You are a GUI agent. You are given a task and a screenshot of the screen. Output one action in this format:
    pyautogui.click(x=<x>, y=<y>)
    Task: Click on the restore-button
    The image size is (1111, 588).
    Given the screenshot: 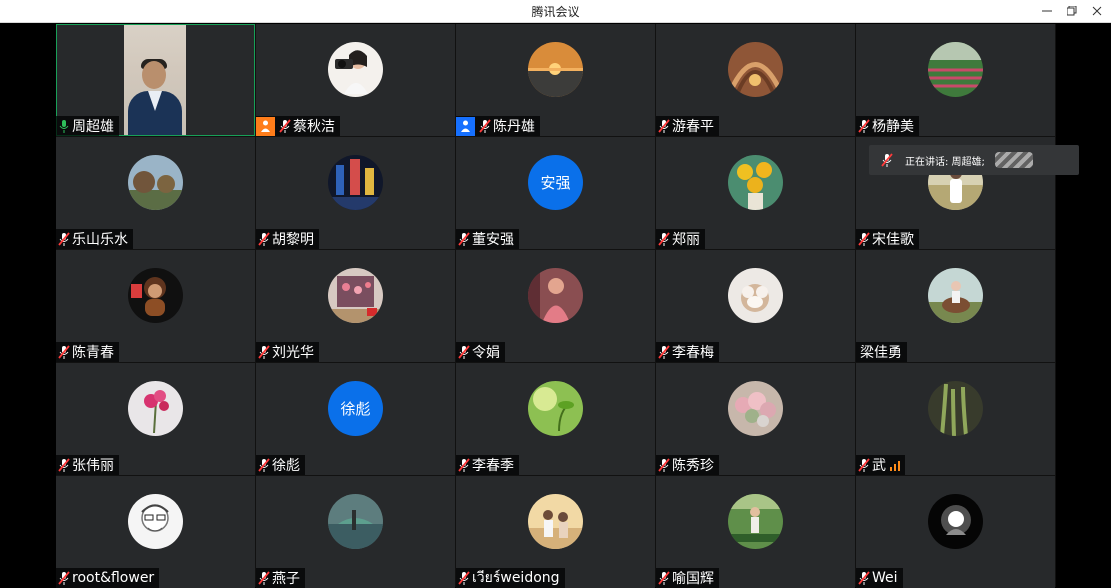 What is the action you would take?
    pyautogui.click(x=1072, y=11)
    